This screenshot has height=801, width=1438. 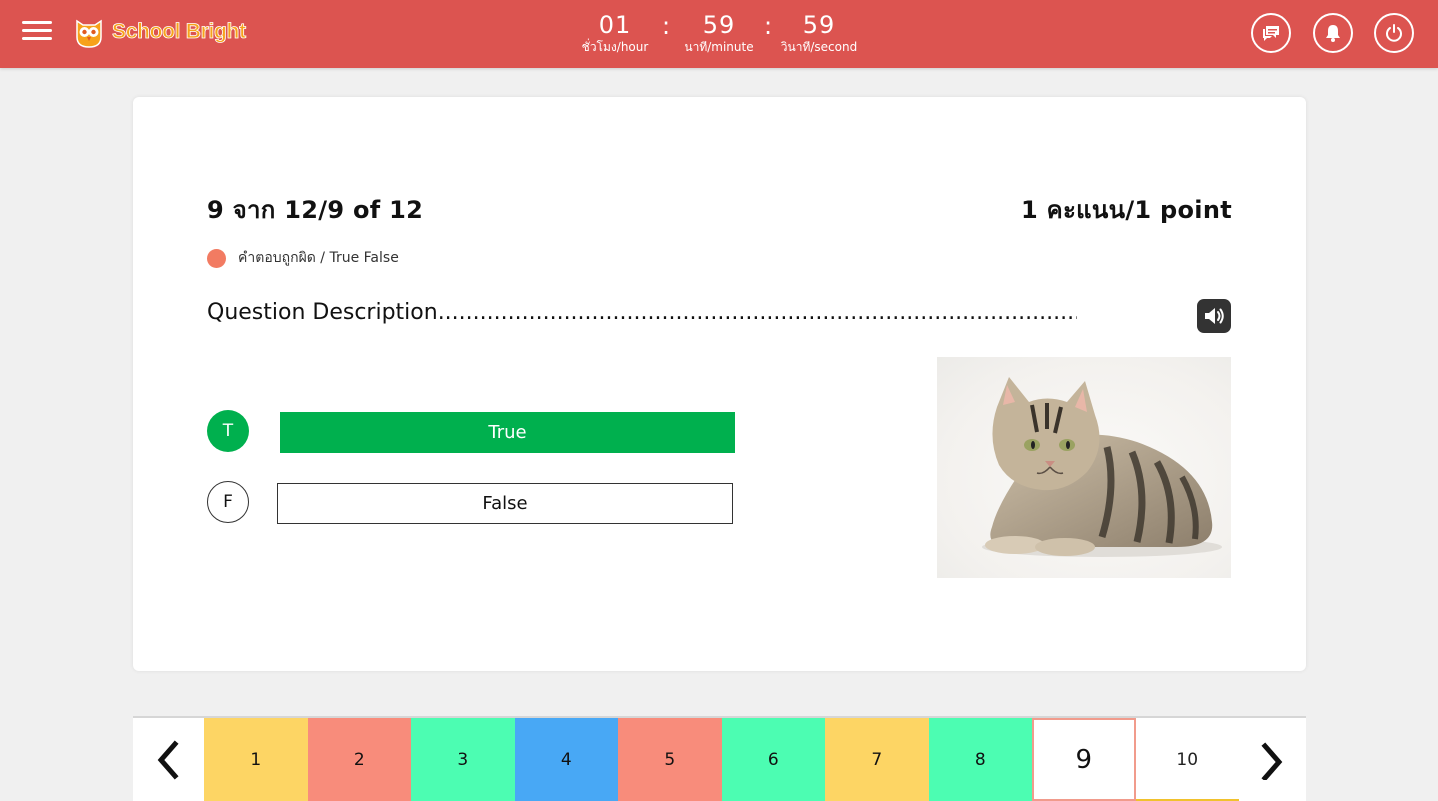 I want to click on timer-minutes-unit: นาที/minute, so click(x=719, y=47).